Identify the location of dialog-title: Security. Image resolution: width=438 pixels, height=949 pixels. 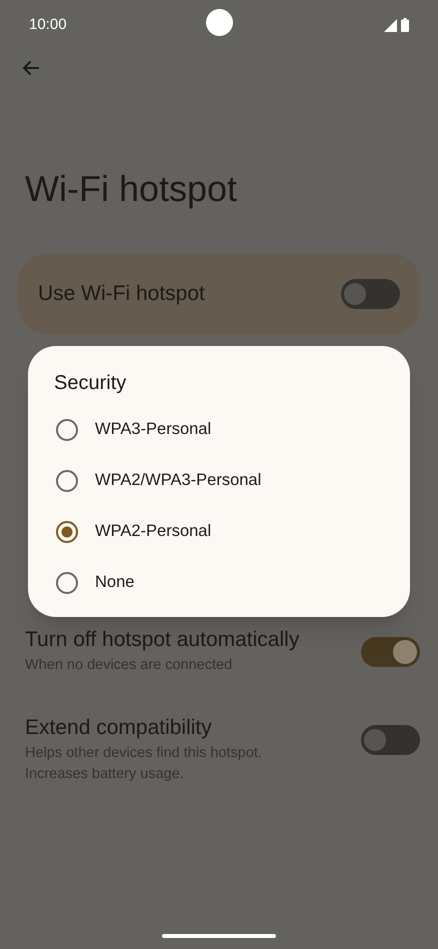
(90, 383).